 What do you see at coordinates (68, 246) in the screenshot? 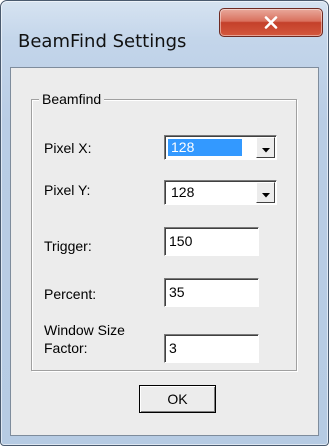
I see `trigger-label: Trigger:` at bounding box center [68, 246].